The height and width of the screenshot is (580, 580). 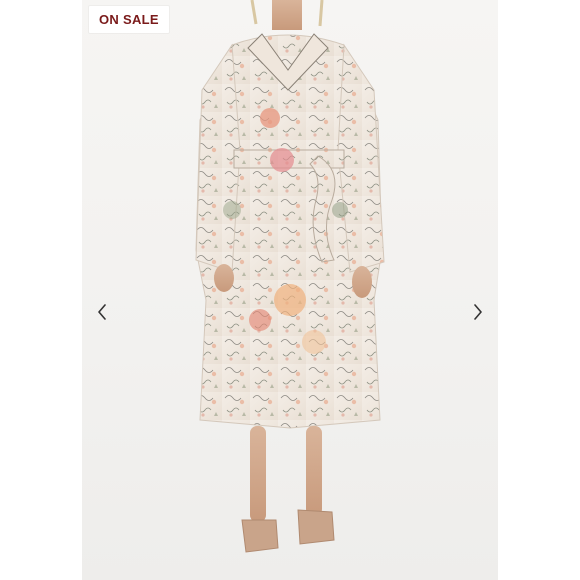 I want to click on carousel-next-button, so click(x=478, y=312).